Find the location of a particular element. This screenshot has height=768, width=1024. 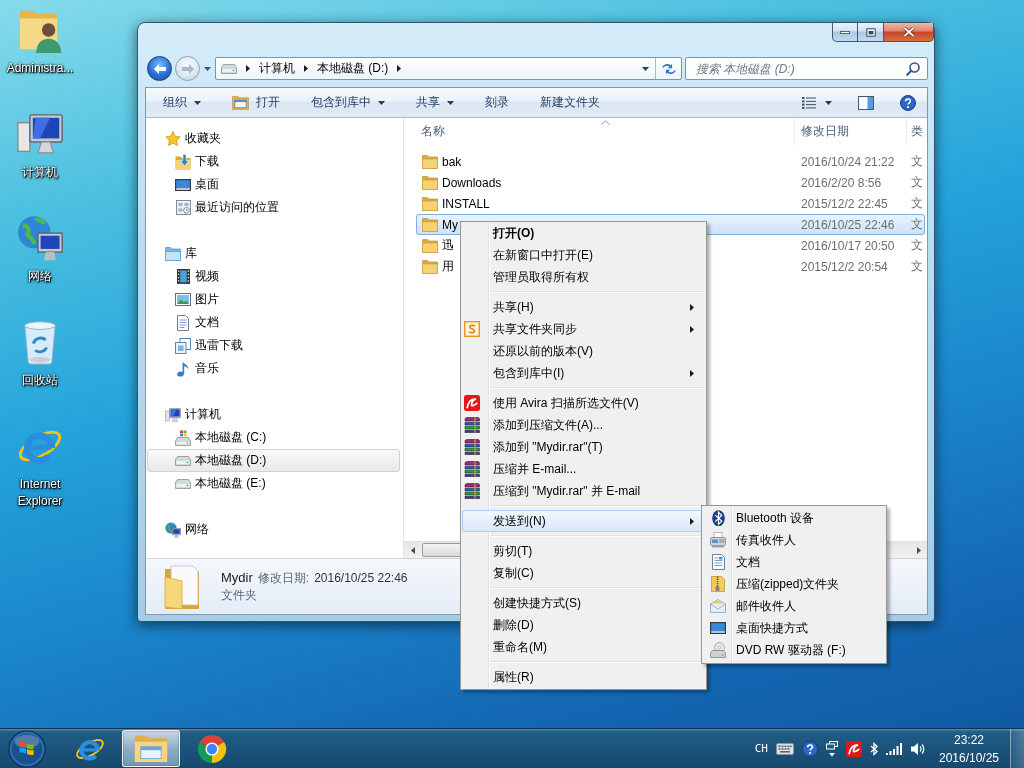

table-cell: 2016/2/20 8:56 is located at coordinates (841, 182).